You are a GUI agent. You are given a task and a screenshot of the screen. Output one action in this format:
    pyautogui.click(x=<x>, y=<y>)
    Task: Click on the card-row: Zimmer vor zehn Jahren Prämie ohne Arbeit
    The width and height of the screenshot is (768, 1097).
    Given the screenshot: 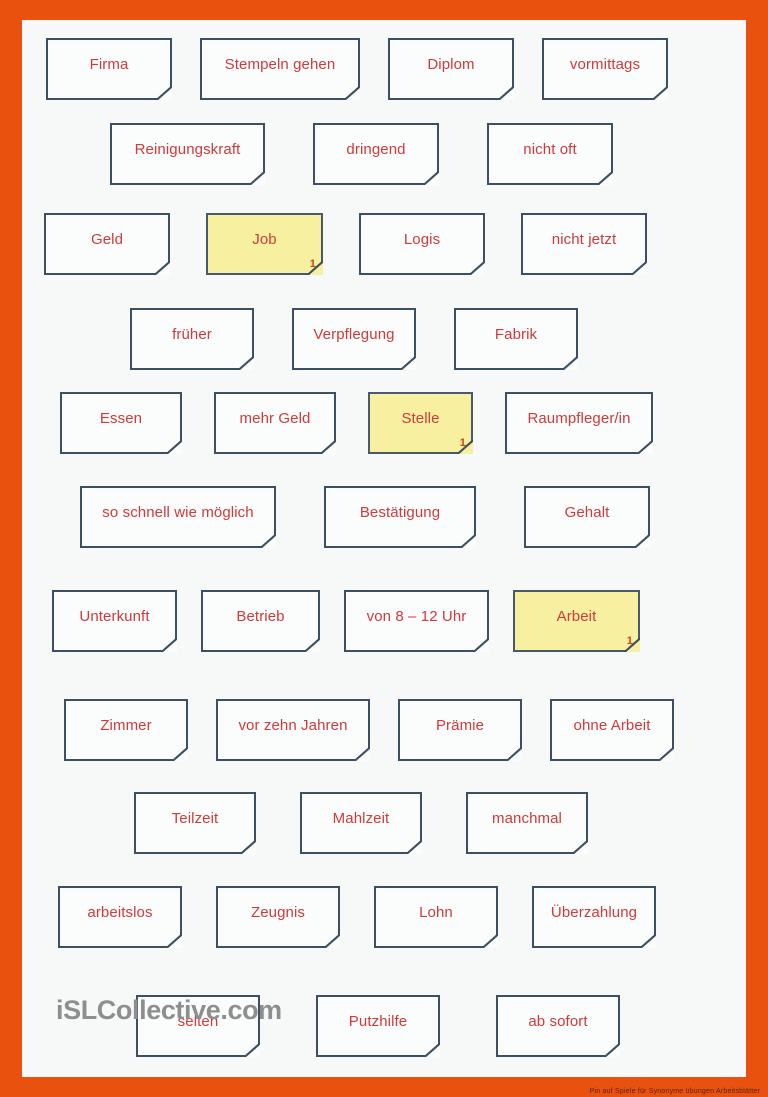 What is the action you would take?
    pyautogui.click(x=369, y=730)
    